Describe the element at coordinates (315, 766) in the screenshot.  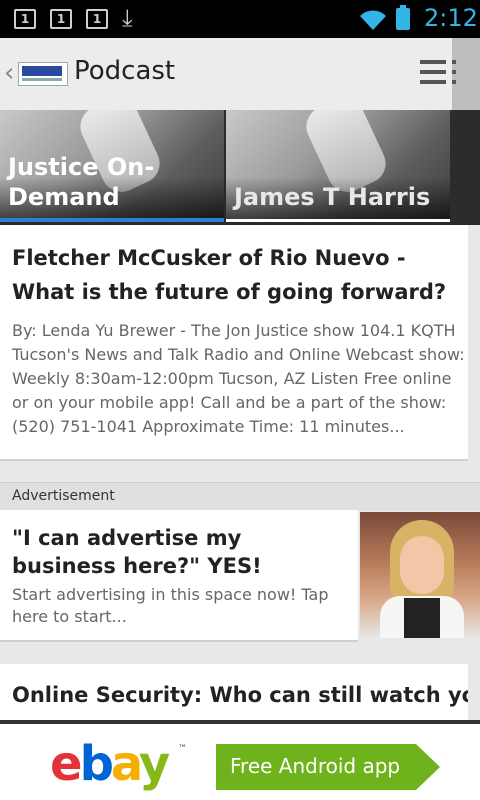
I see `cta-label: Free Android app` at that location.